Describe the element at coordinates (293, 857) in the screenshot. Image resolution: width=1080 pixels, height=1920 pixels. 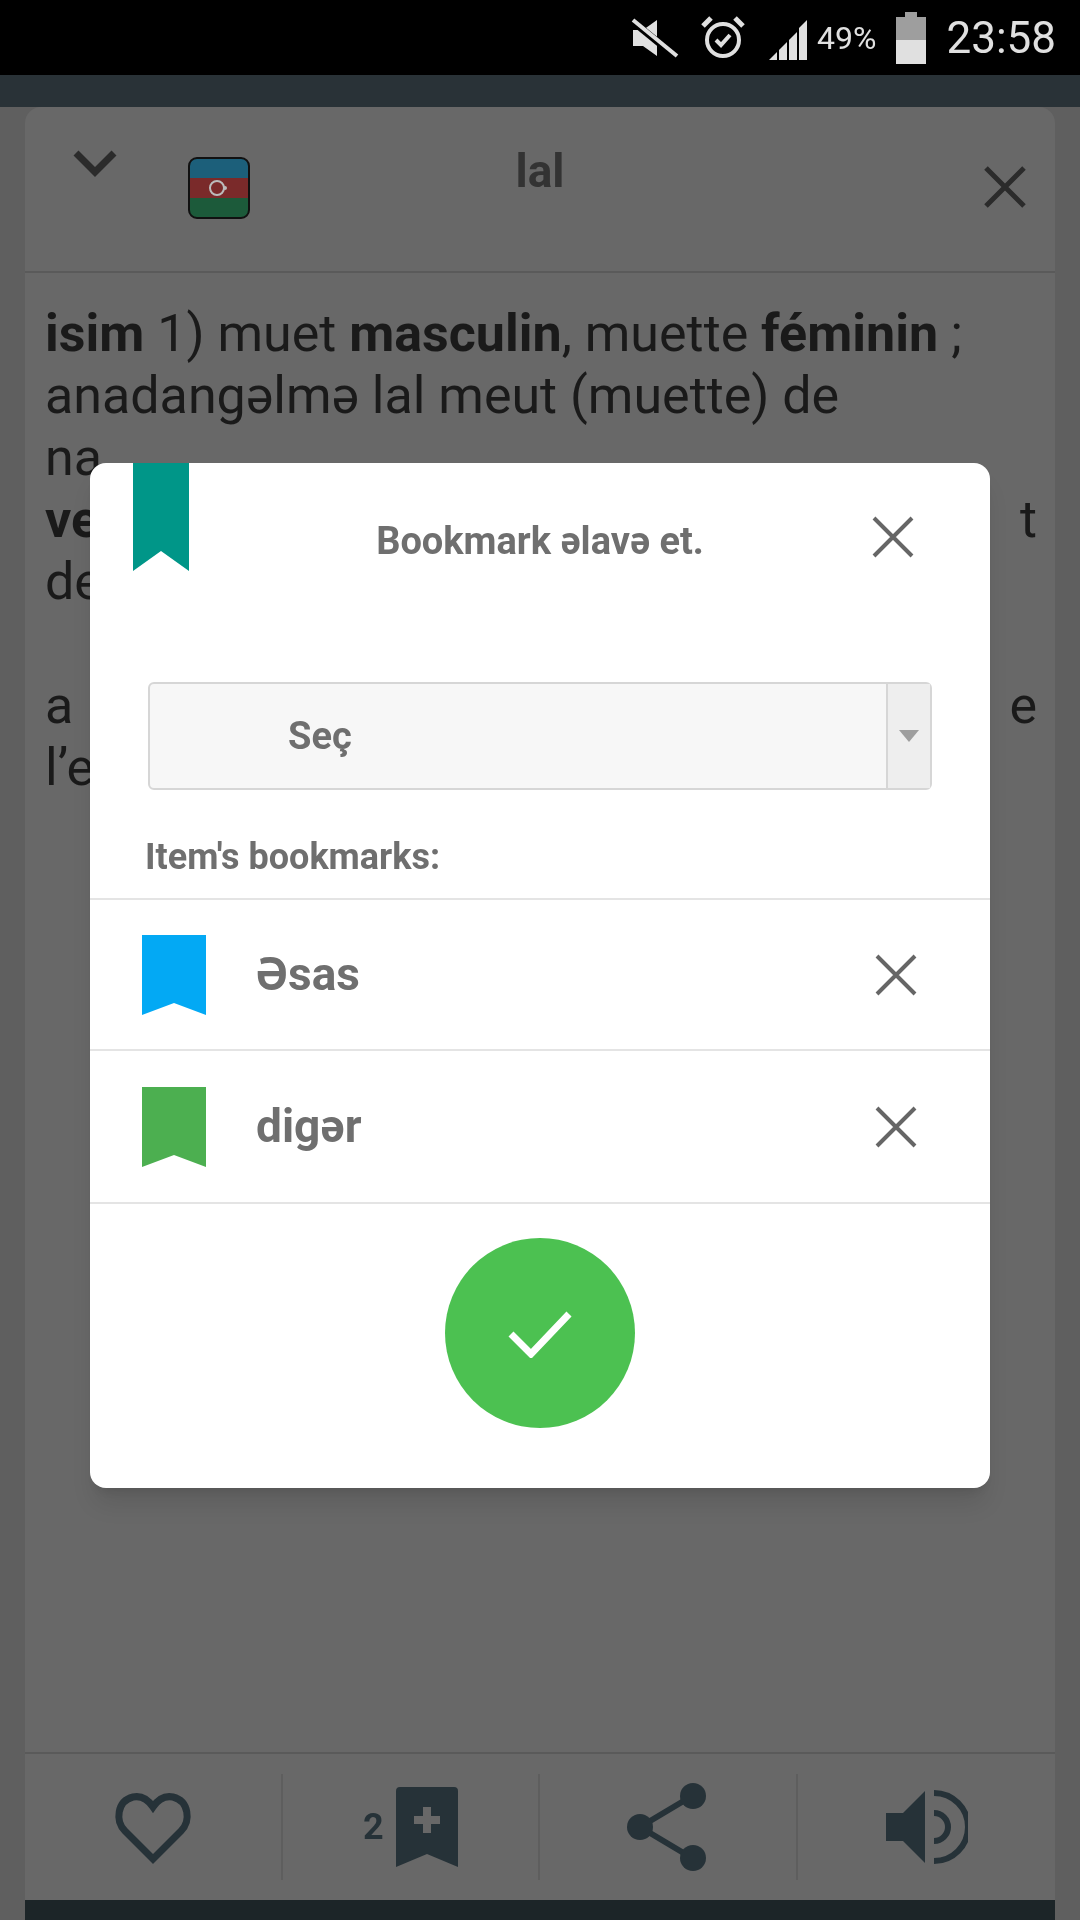
I see `bookmarks-label: Item's bookmarks:` at that location.